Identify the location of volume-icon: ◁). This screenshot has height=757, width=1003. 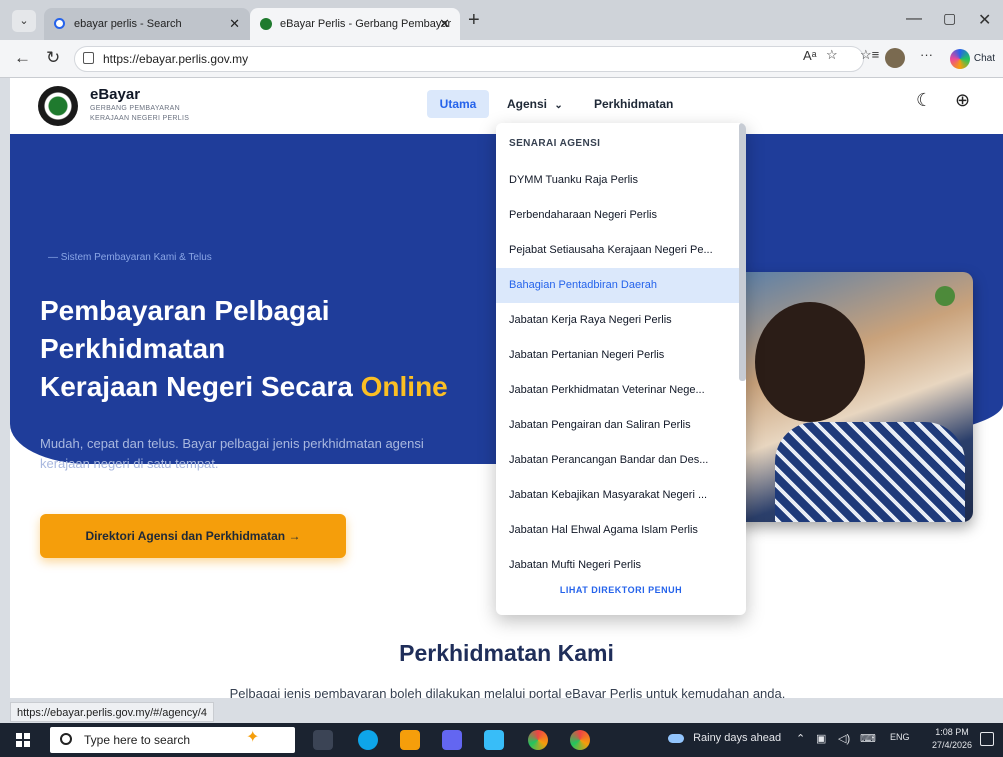
(844, 738).